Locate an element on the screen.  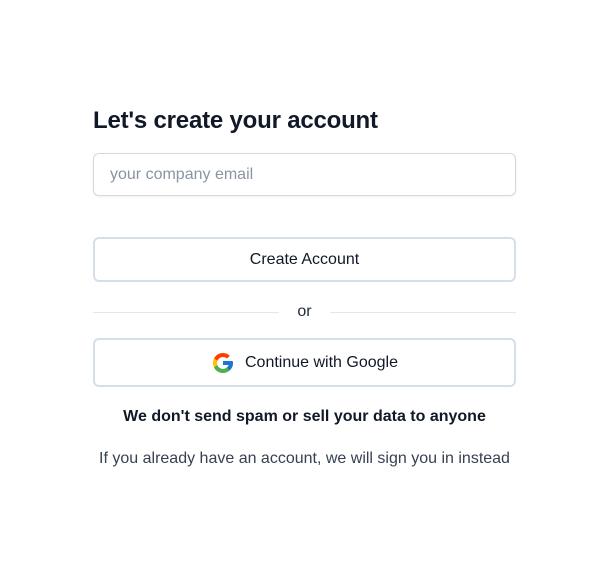
or-divider: or is located at coordinates (305, 312).